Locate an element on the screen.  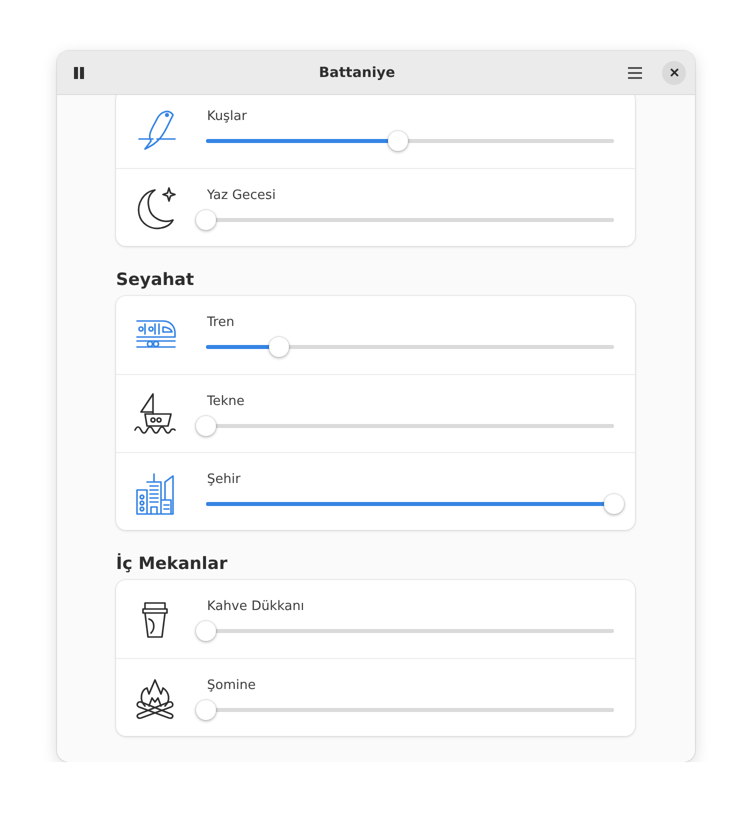
section-heading: Seyahat is located at coordinates (156, 279).